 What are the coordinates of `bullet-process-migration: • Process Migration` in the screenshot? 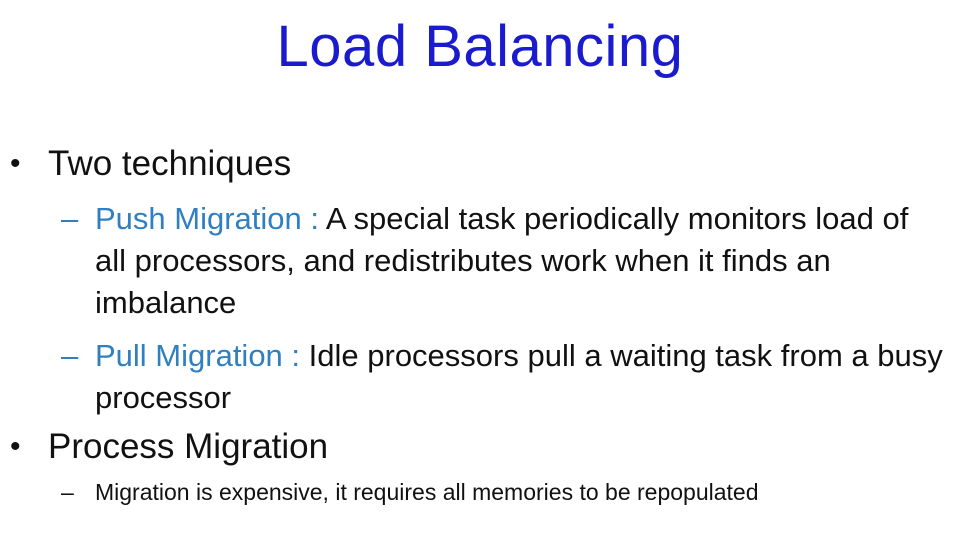 It's located at (169, 447).